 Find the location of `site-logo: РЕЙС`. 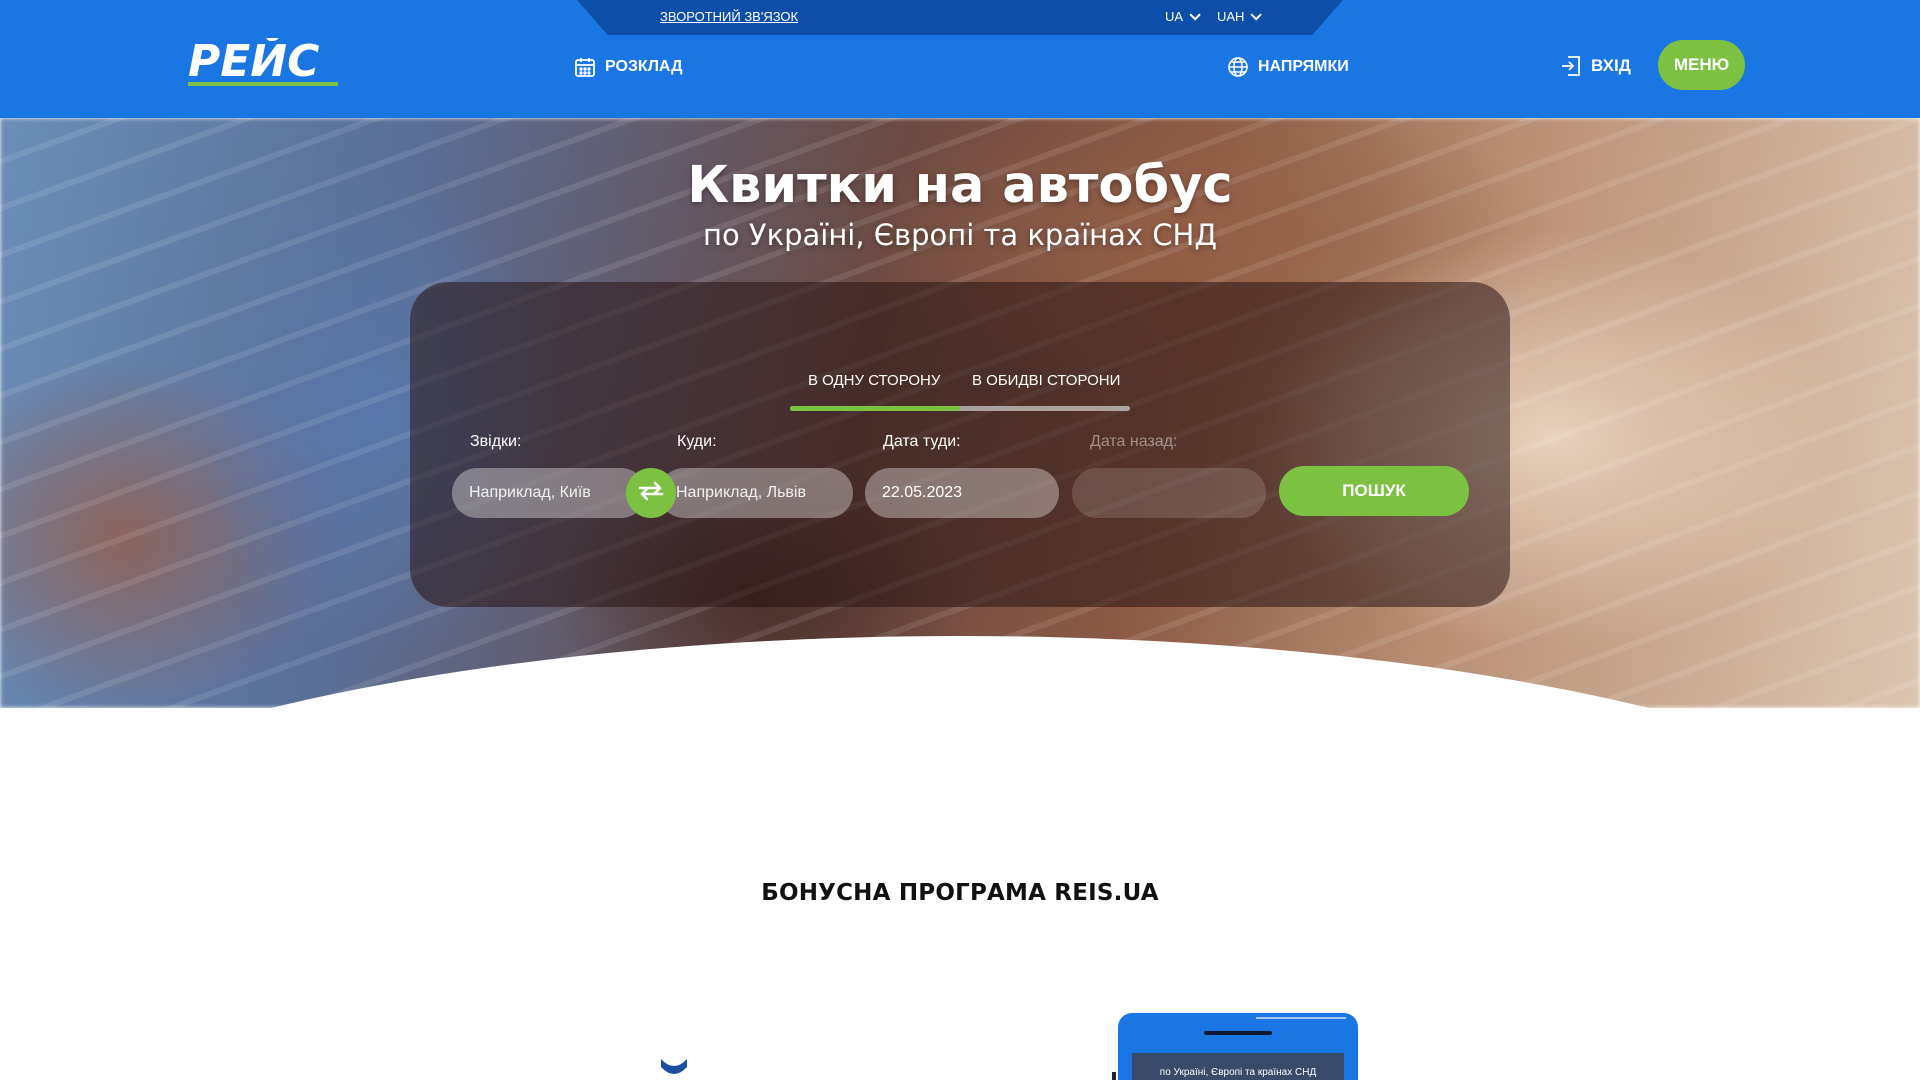

site-logo: РЕЙС is located at coordinates (264, 63).